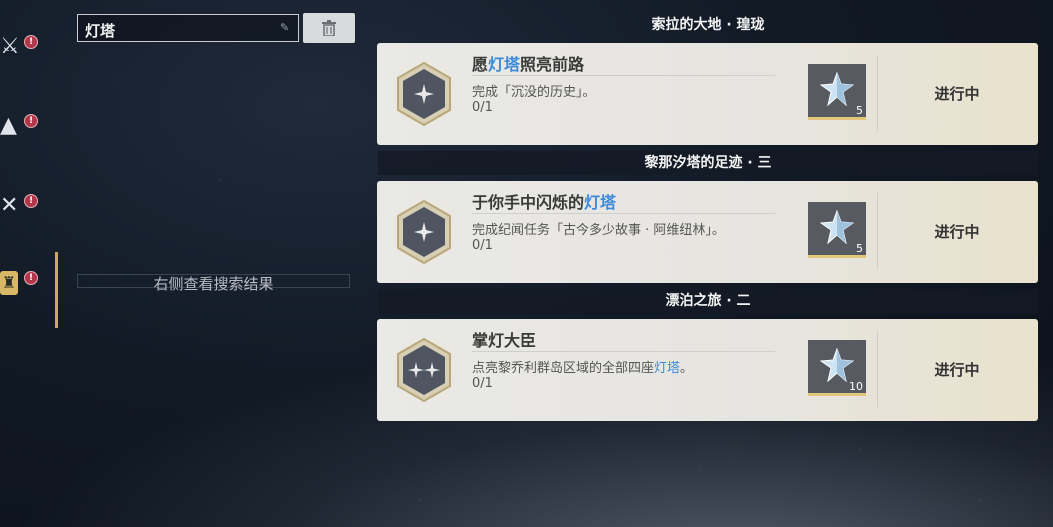  Describe the element at coordinates (708, 301) in the screenshot. I see `section-title: 漂泊之旅 · 二` at that location.